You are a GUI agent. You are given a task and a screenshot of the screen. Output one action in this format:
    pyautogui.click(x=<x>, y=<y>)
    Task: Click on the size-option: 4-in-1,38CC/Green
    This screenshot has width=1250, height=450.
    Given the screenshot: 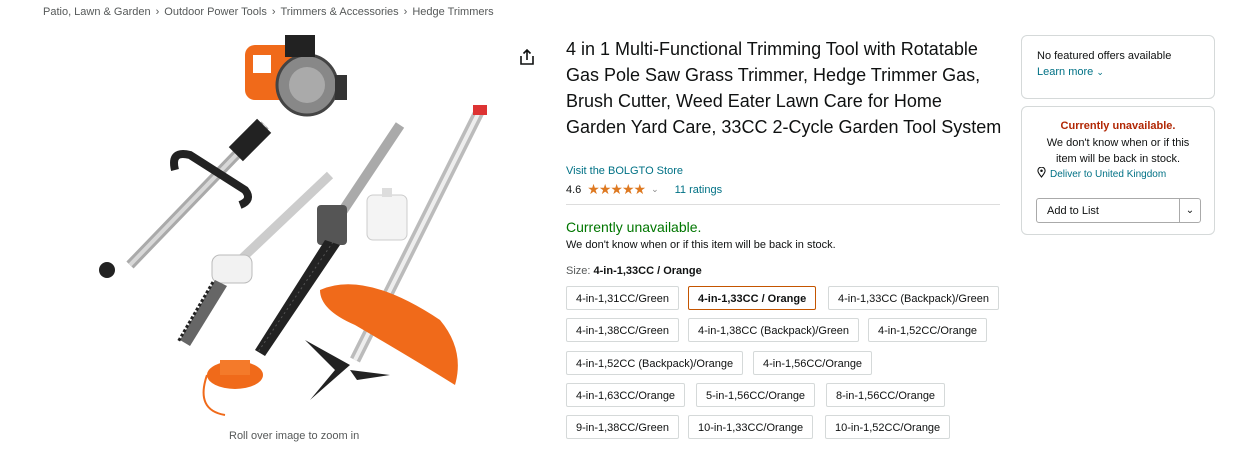 What is the action you would take?
    pyautogui.click(x=622, y=330)
    